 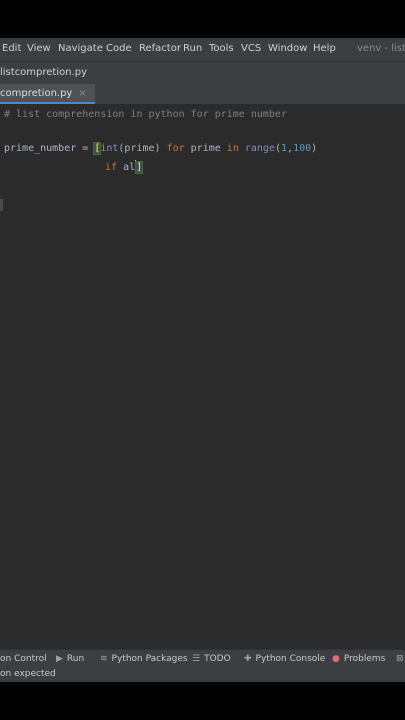 What do you see at coordinates (75, 659) in the screenshot?
I see `tool-label: Run` at bounding box center [75, 659].